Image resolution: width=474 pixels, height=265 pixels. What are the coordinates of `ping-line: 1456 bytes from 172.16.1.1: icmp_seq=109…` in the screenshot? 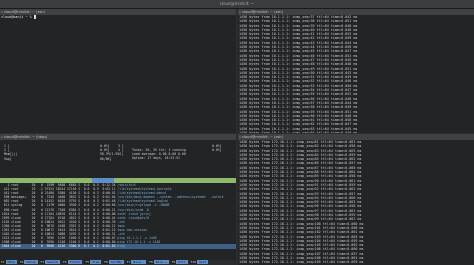 It's located at (301, 262).